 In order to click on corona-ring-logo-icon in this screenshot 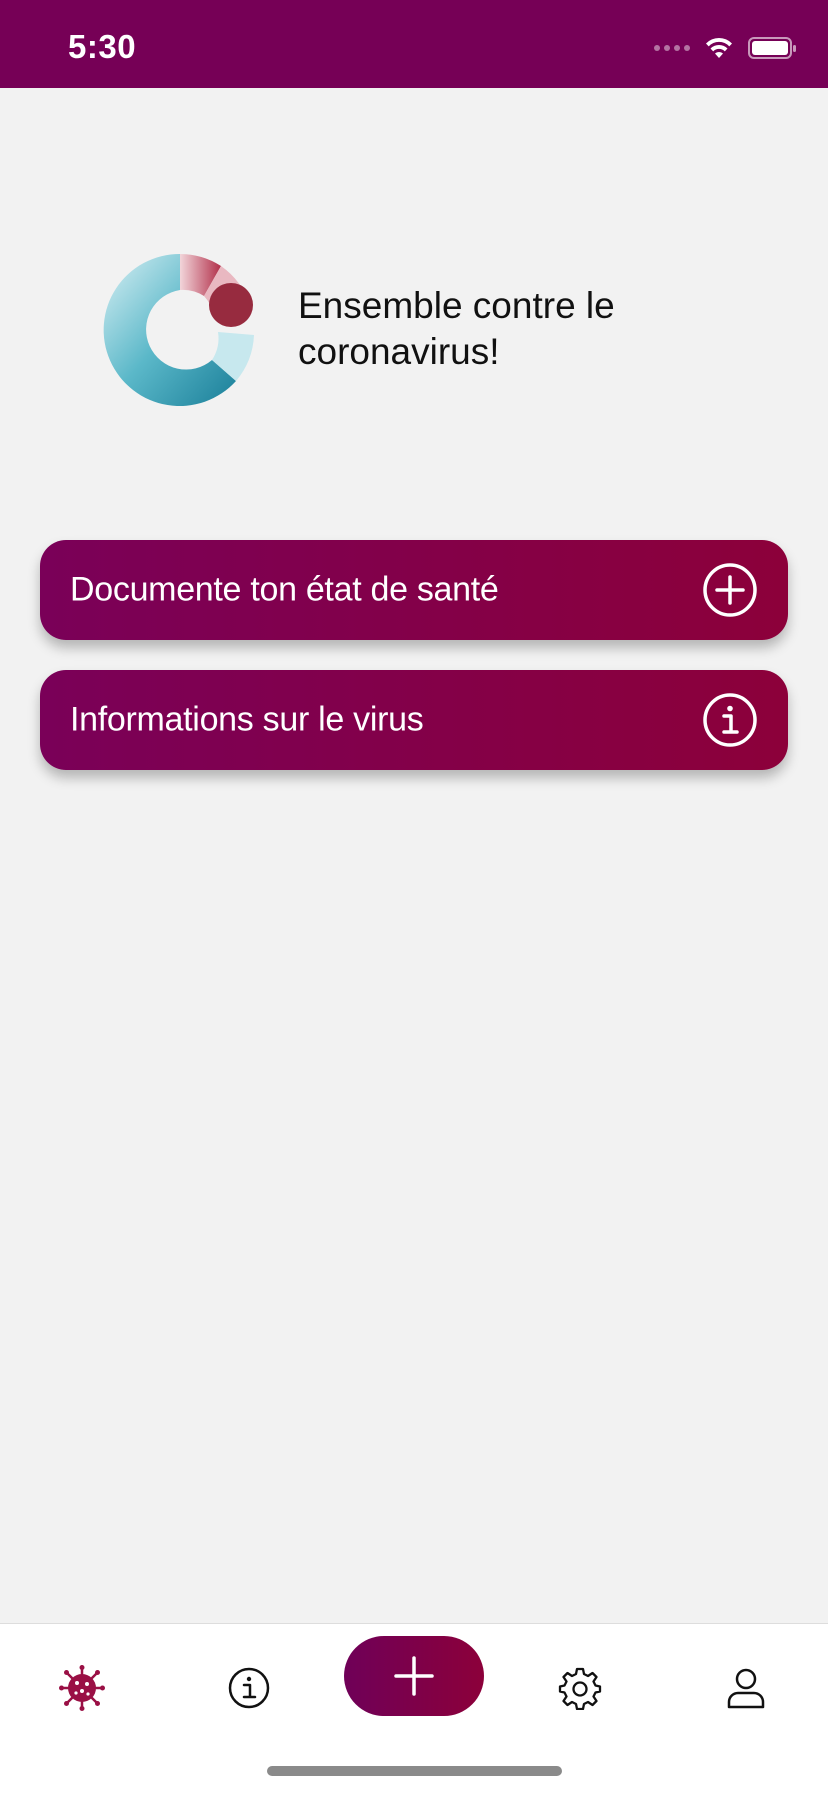, I will do `click(178, 329)`.